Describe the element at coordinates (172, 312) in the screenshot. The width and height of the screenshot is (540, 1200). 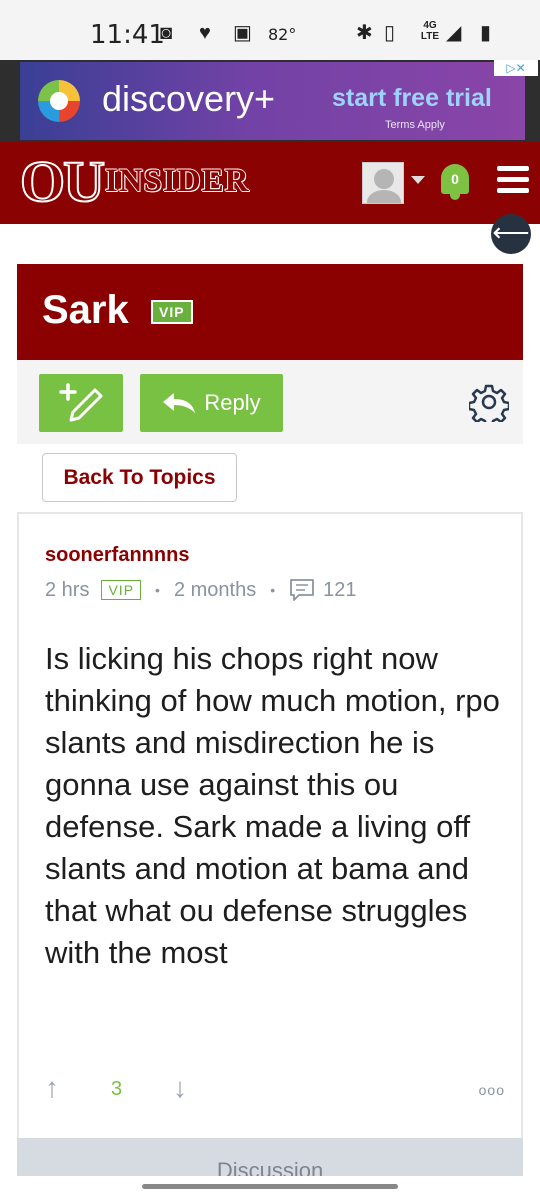
I see `vip-badge: VIP` at that location.